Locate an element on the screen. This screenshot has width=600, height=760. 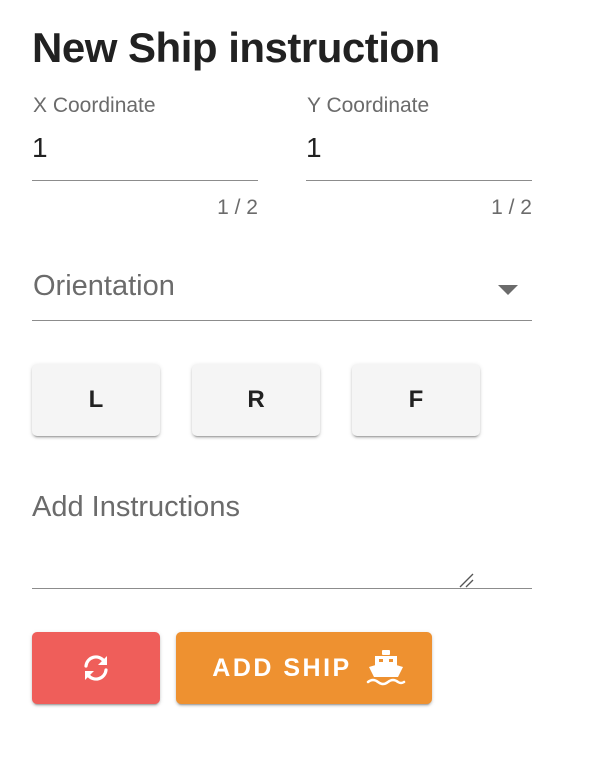
y-coordinate-field: Y Coordinate 1 / 2 is located at coordinates (419, 159).